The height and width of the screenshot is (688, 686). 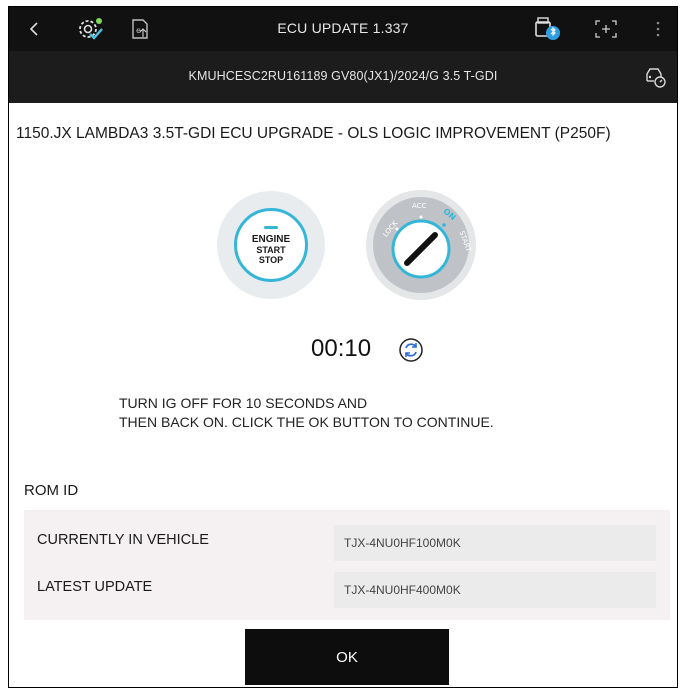 What do you see at coordinates (243, 403) in the screenshot?
I see `instruction-line-1: TURN IG OFF FOR 10 SECONDS AND` at bounding box center [243, 403].